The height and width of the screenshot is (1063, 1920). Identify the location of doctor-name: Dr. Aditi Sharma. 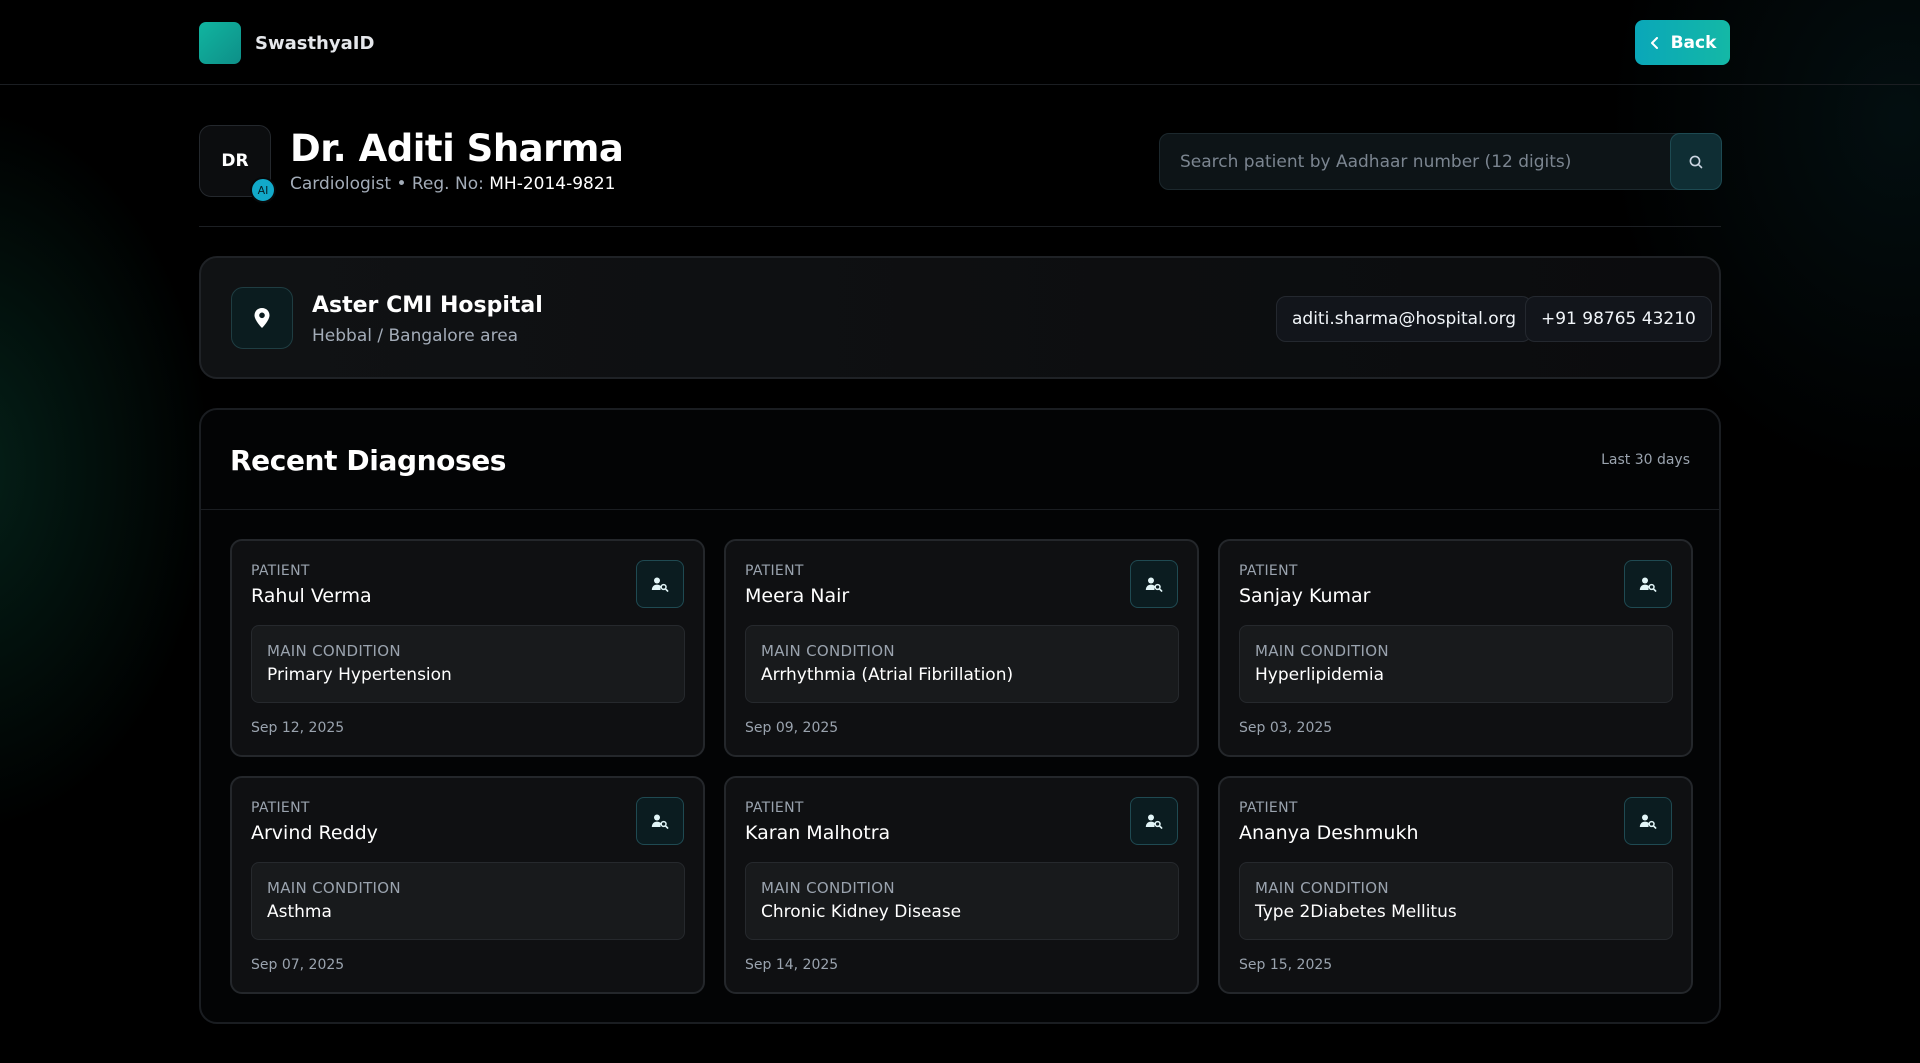
(457, 148).